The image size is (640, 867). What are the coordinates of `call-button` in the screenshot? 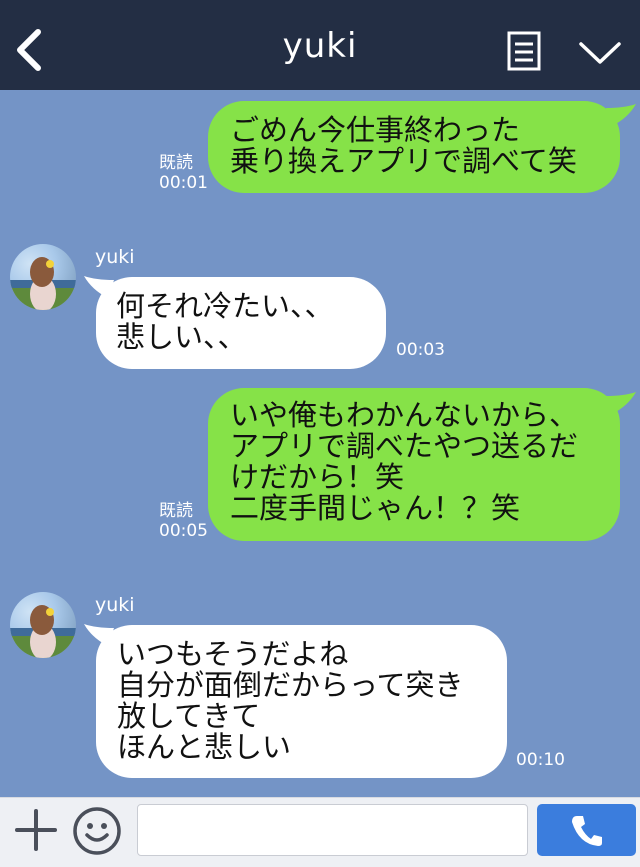 It's located at (586, 830).